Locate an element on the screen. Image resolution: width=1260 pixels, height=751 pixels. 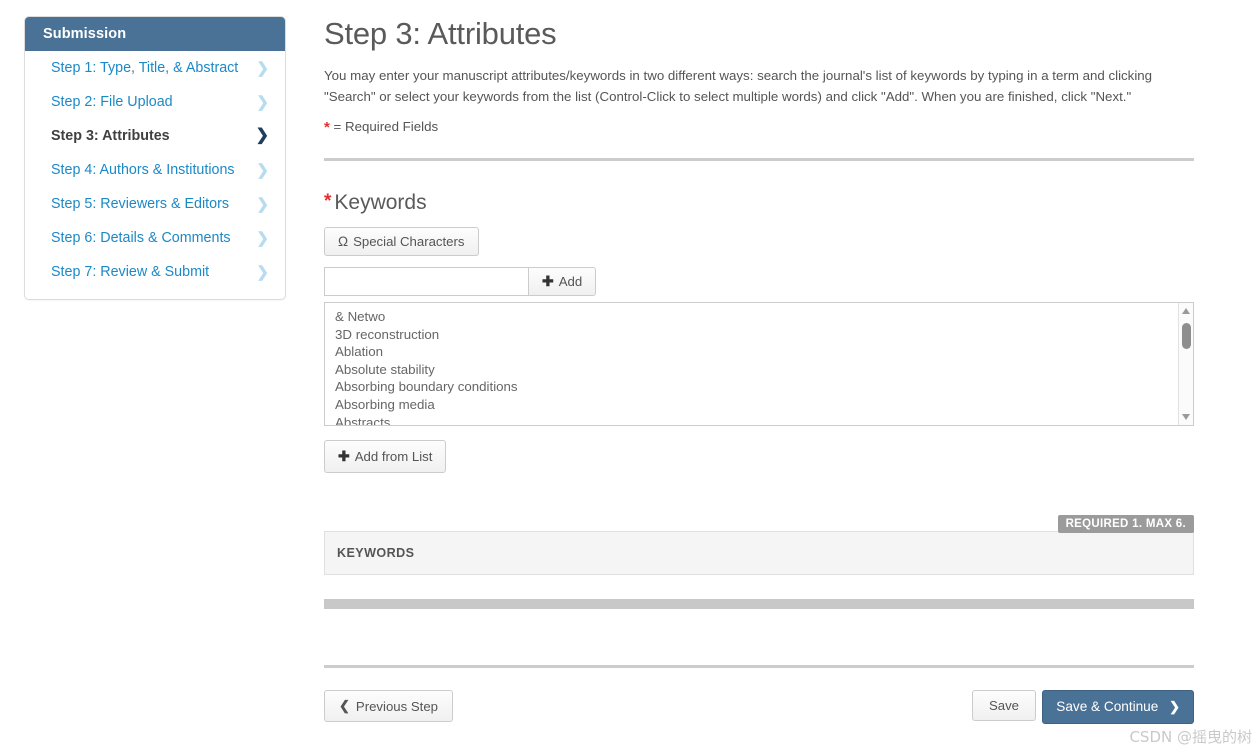
special-characters-label: Special Characters is located at coordinates (409, 241).